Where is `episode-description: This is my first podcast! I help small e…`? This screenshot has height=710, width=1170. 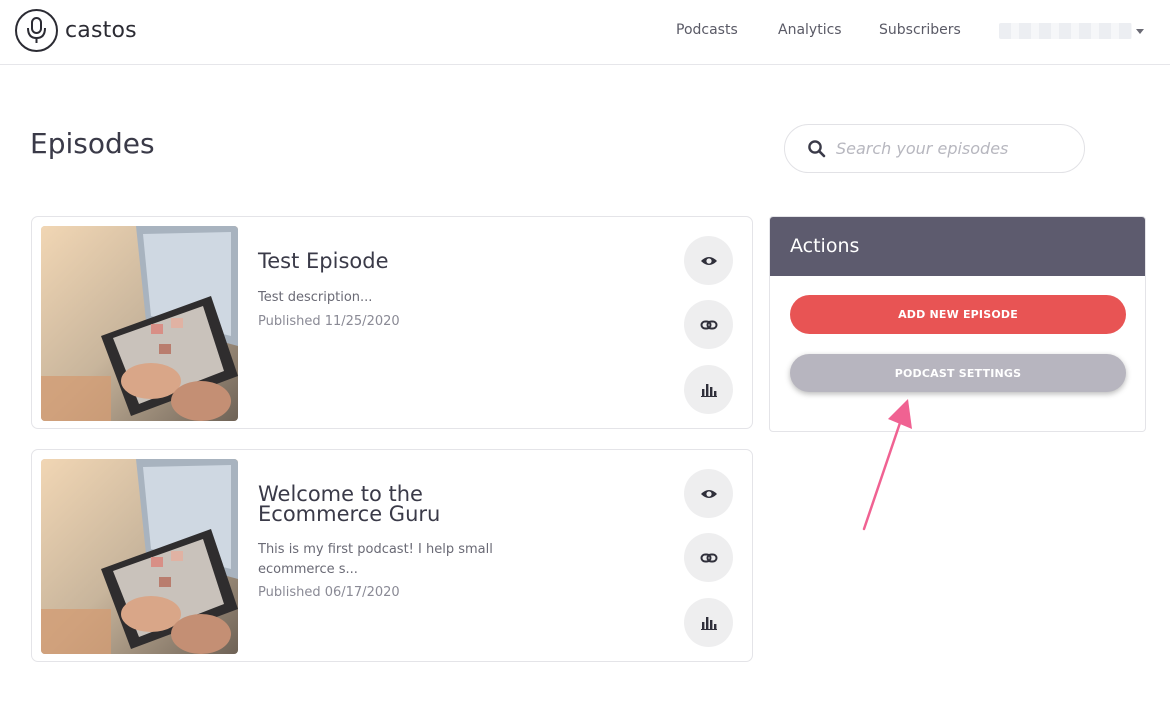 episode-description: This is my first podcast! I help small e… is located at coordinates (375, 559).